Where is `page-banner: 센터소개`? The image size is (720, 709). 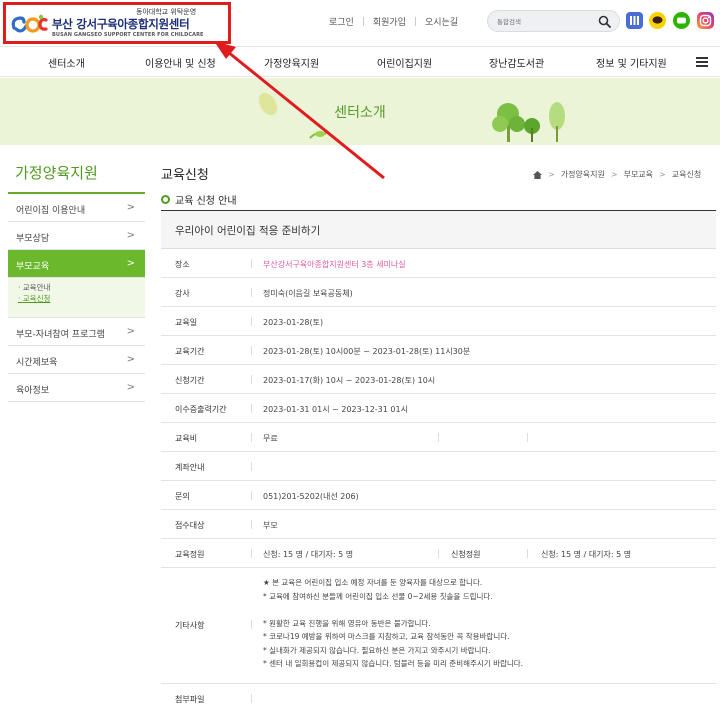
page-banner: 센터소개 is located at coordinates (360, 111).